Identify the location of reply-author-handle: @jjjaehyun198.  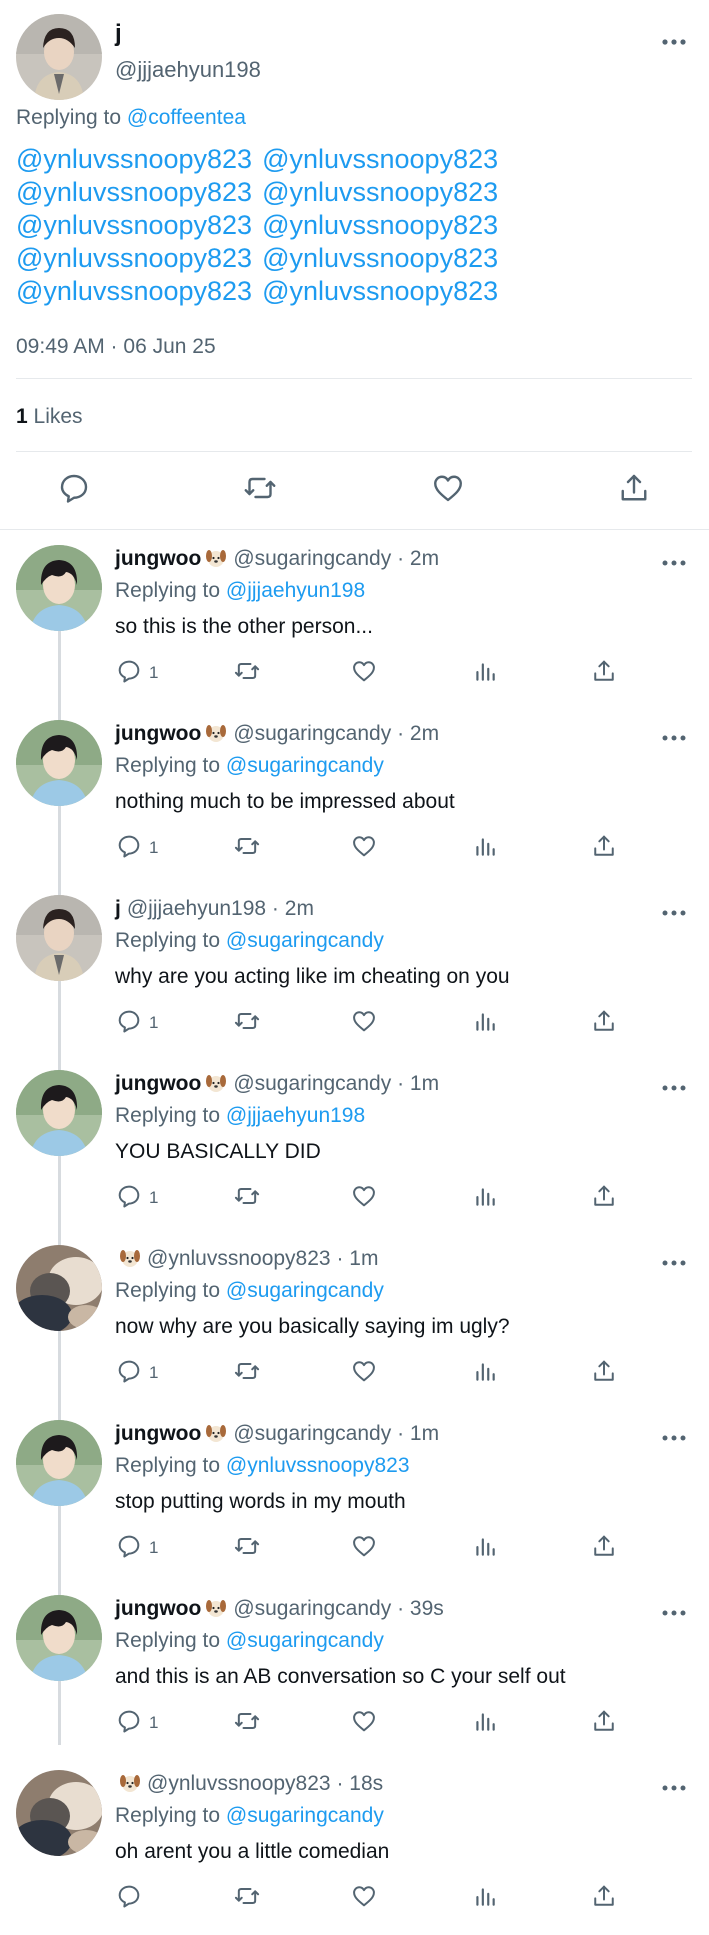
(196, 908).